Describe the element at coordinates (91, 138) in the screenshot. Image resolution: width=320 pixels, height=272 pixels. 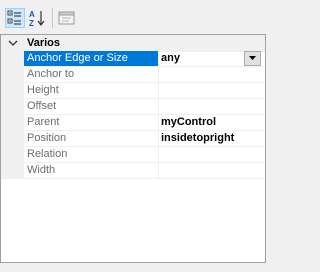
I see `property-name: Position` at that location.